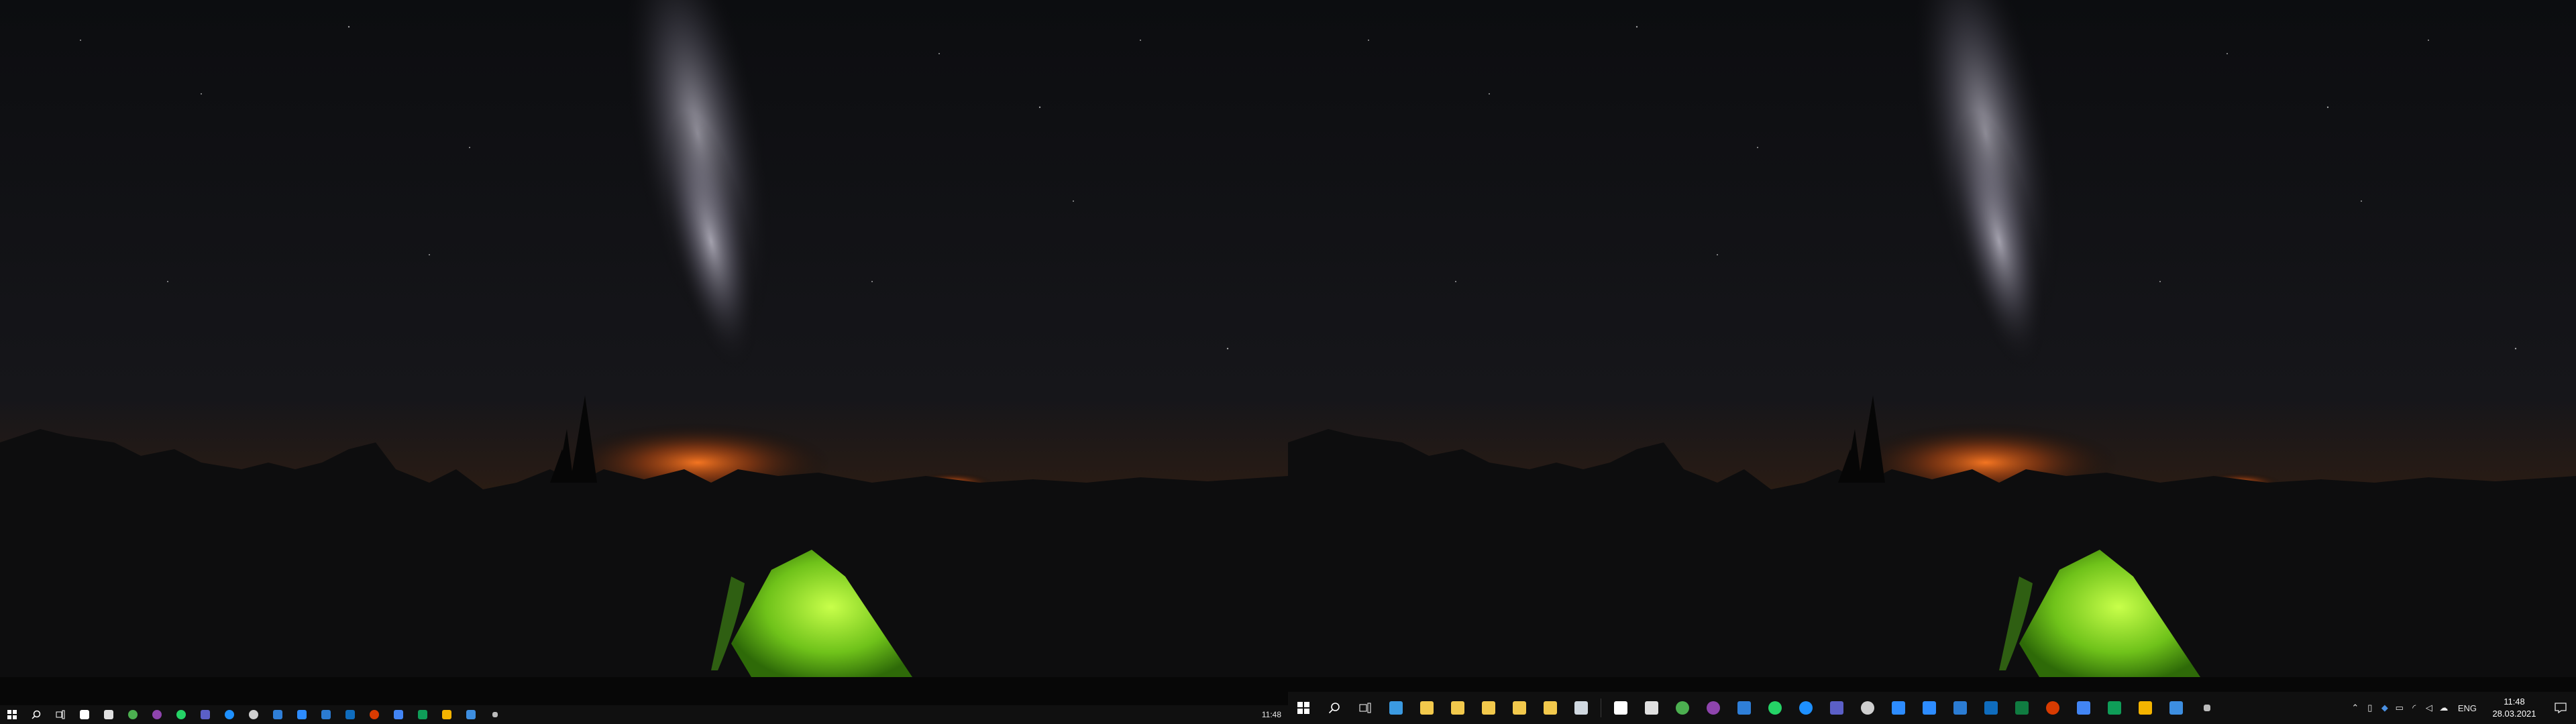 This screenshot has height=724, width=2576. I want to click on task-view-icon, so click(60, 714).